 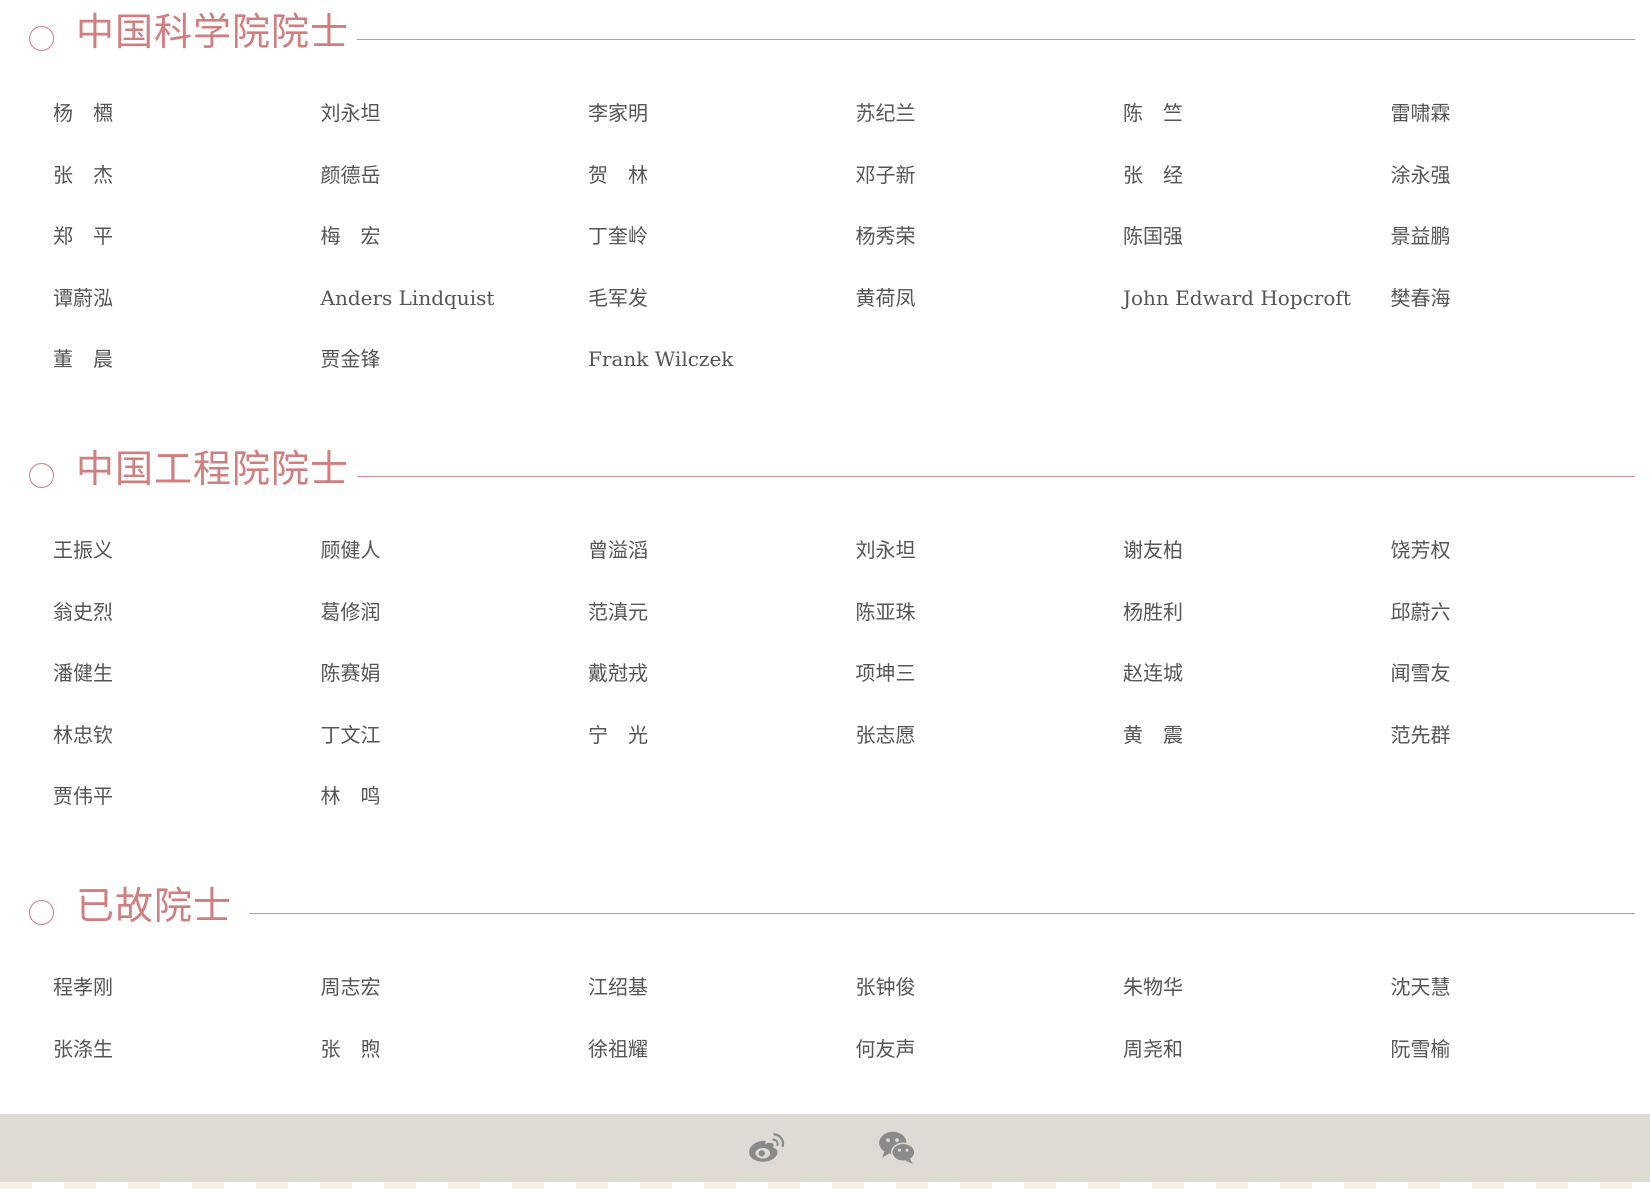 I want to click on name-item: 涂永强, so click(x=1421, y=175).